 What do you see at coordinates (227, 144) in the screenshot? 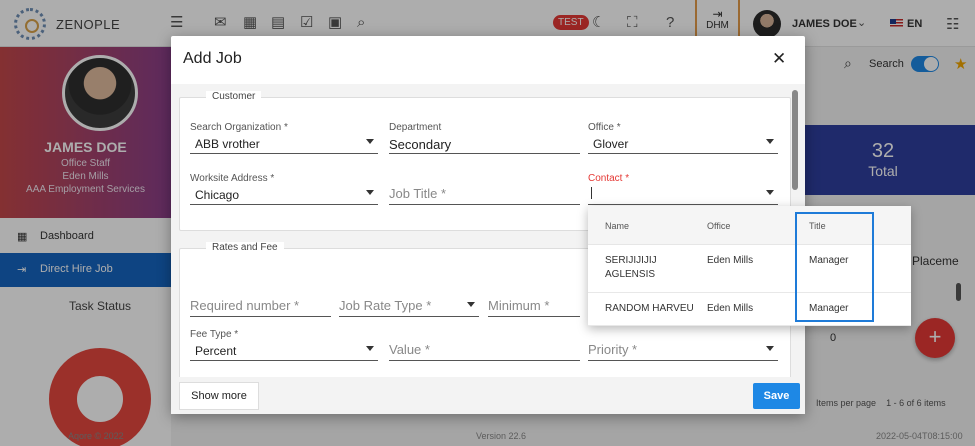
I see `field-value: ABB vrother` at bounding box center [227, 144].